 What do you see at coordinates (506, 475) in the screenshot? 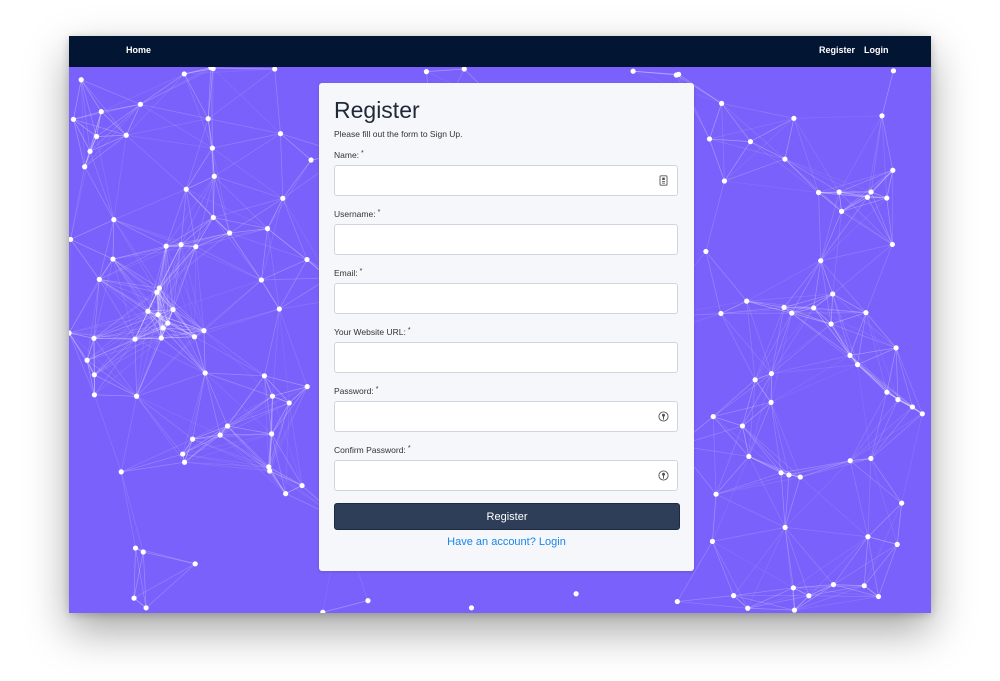
I see `confirm-password-input` at bounding box center [506, 475].